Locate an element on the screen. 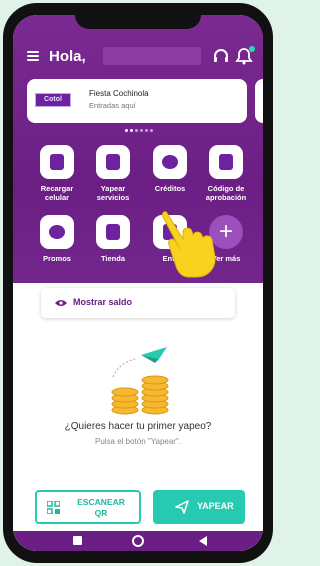  back-icon is located at coordinates (203, 541).